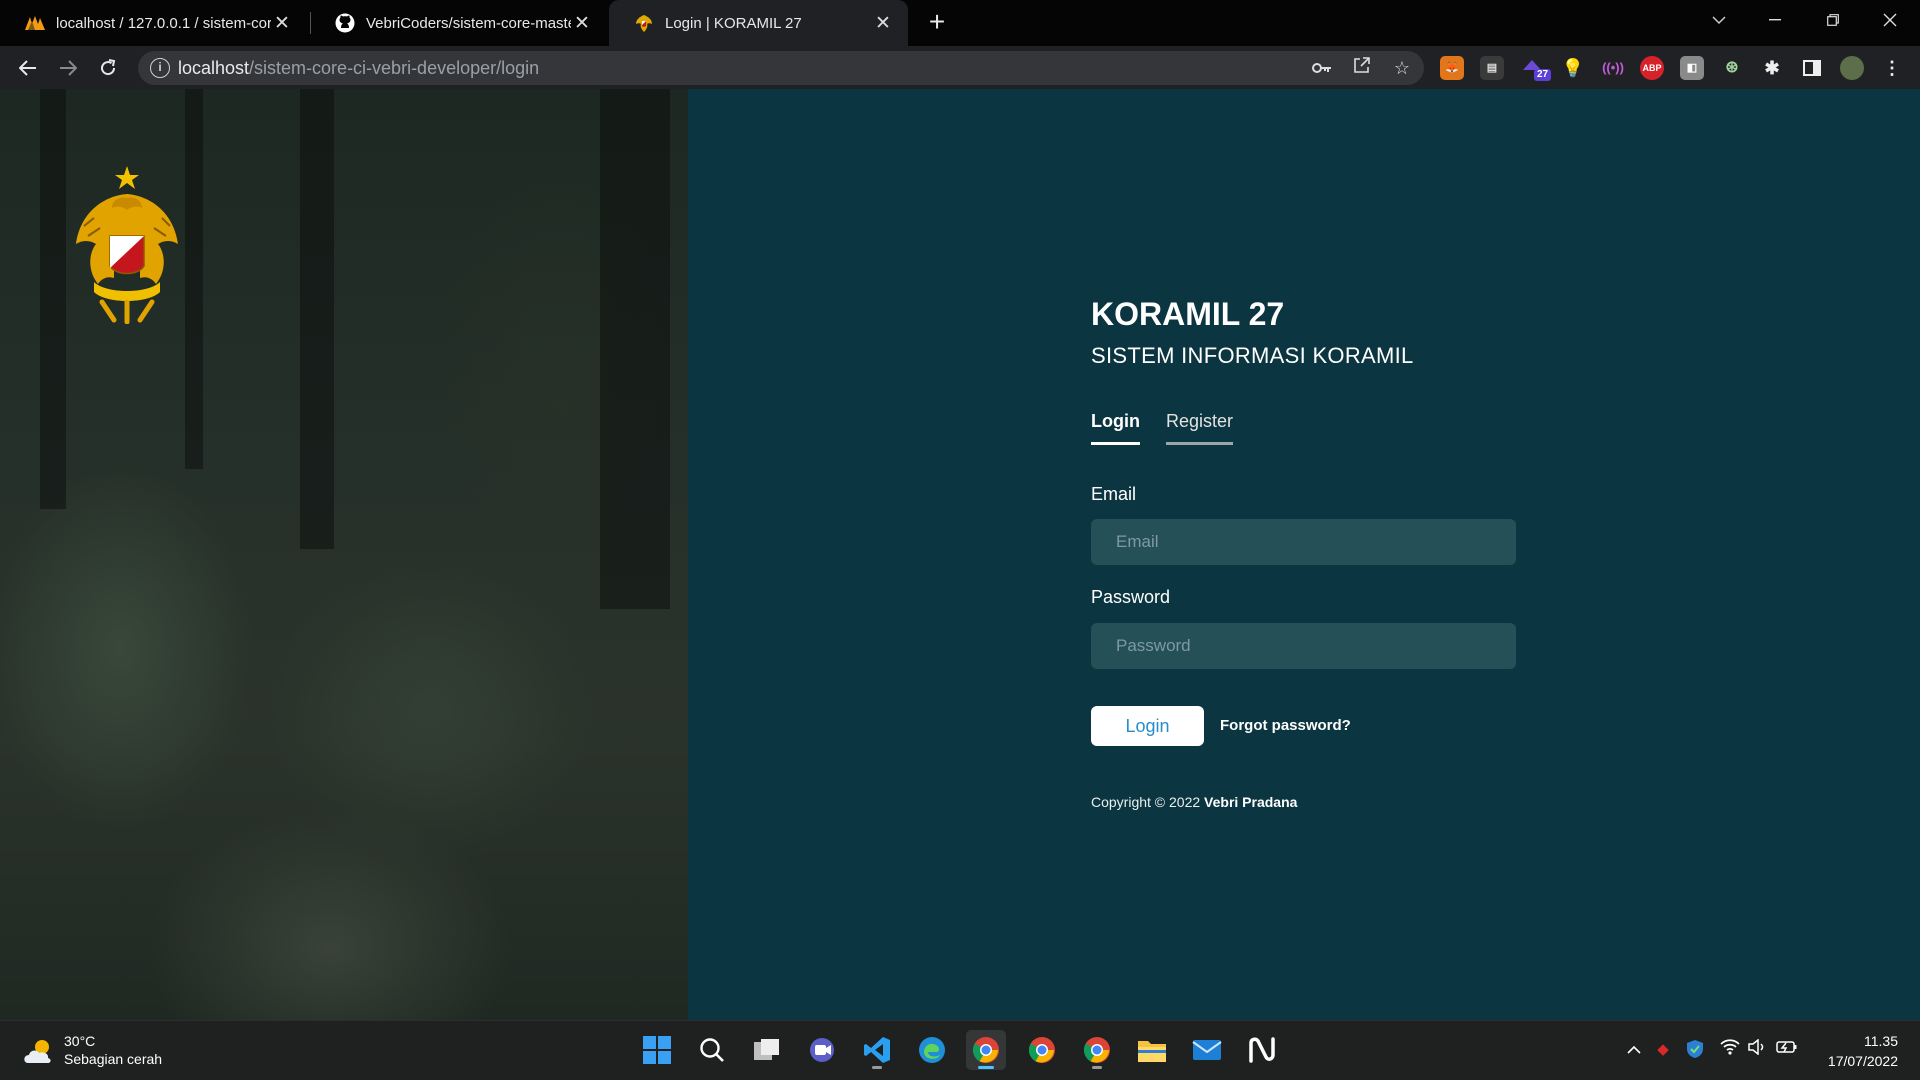 Image resolution: width=1920 pixels, height=1080 pixels. What do you see at coordinates (127, 245) in the screenshot?
I see `koramil-emblem-logo` at bounding box center [127, 245].